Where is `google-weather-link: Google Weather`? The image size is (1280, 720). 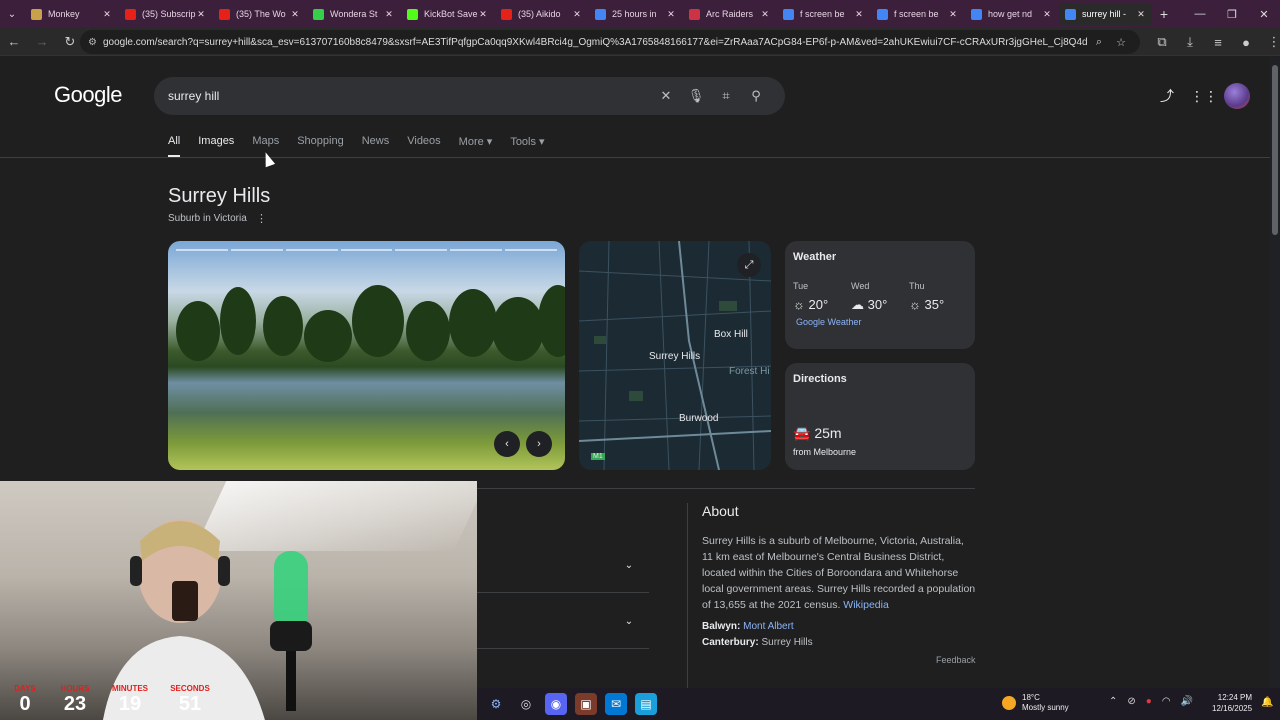 google-weather-link: Google Weather is located at coordinates (881, 322).